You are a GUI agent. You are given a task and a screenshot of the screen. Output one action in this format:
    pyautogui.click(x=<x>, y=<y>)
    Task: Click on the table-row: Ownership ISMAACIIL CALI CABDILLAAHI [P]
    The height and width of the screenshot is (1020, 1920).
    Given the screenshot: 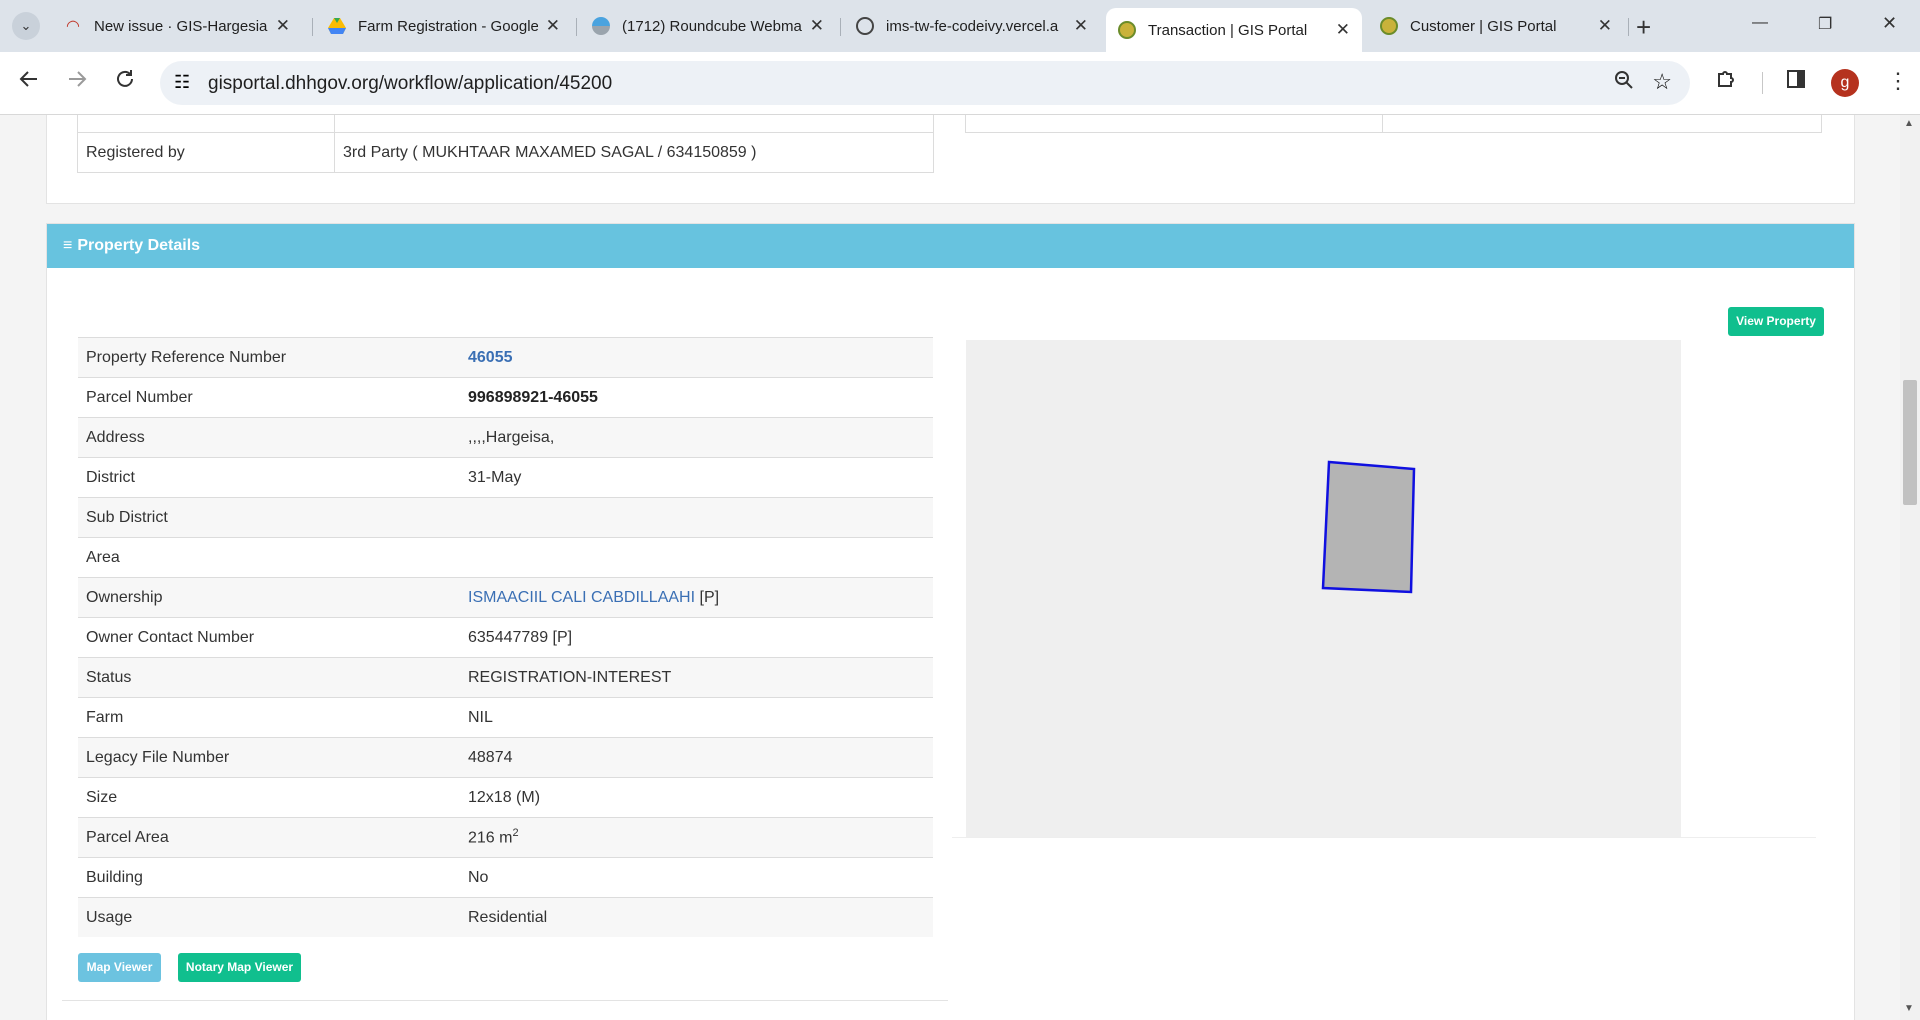 What is the action you would take?
    pyautogui.click(x=505, y=597)
    